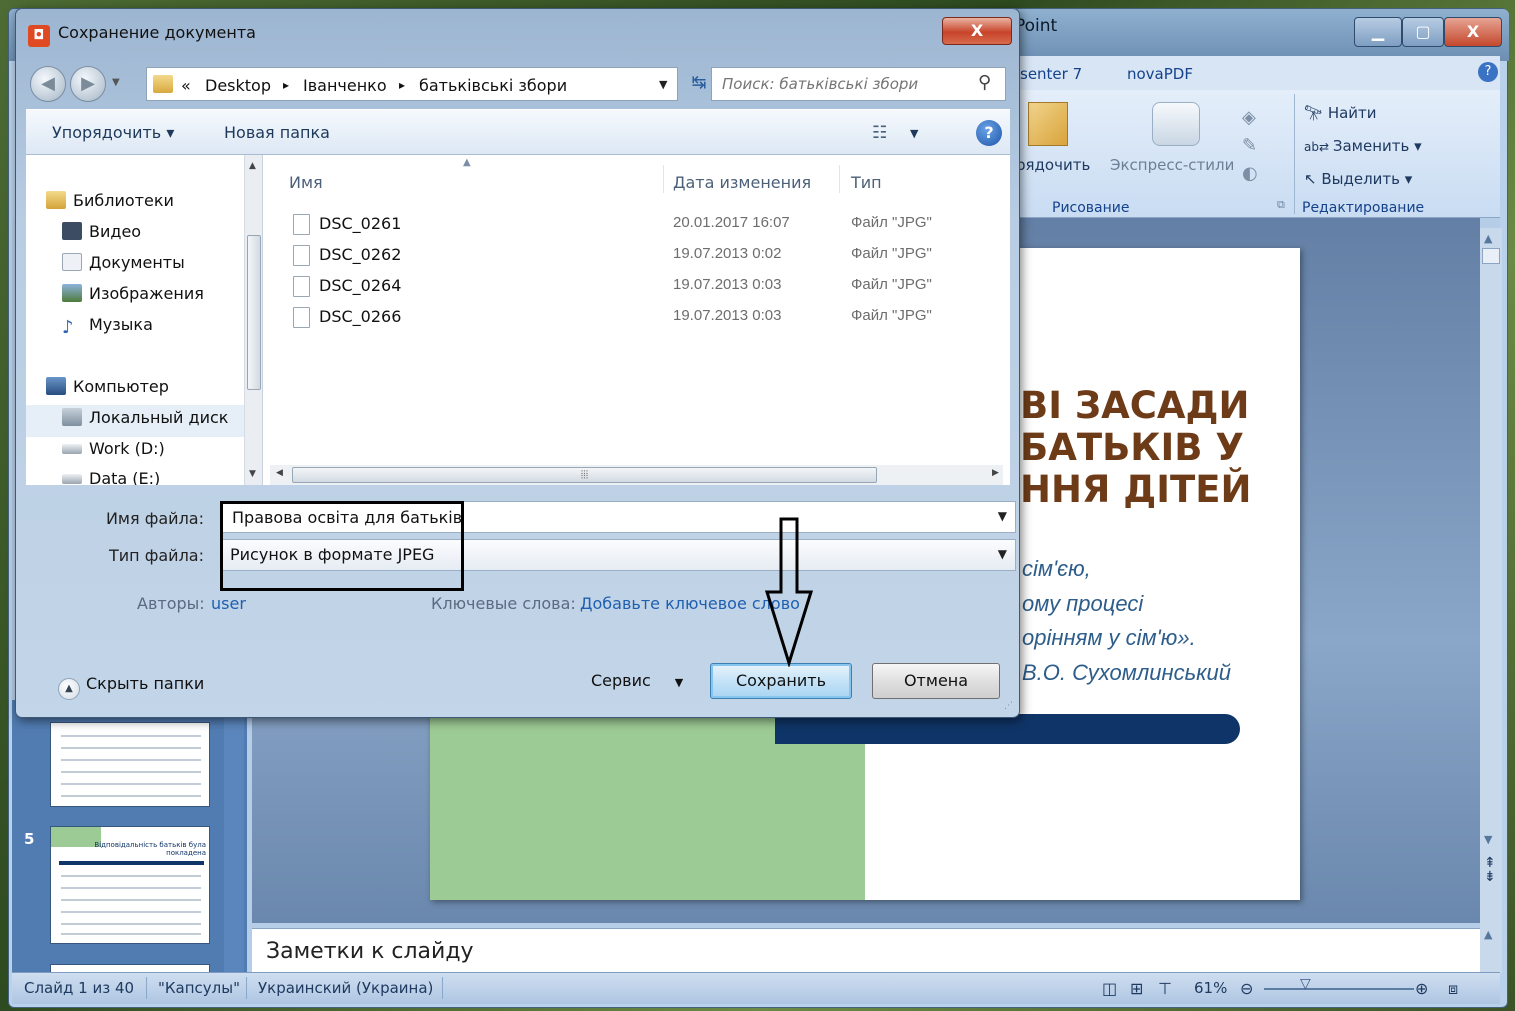  What do you see at coordinates (252, 166) in the screenshot?
I see `nav-scroll-up-icon: ▲` at bounding box center [252, 166].